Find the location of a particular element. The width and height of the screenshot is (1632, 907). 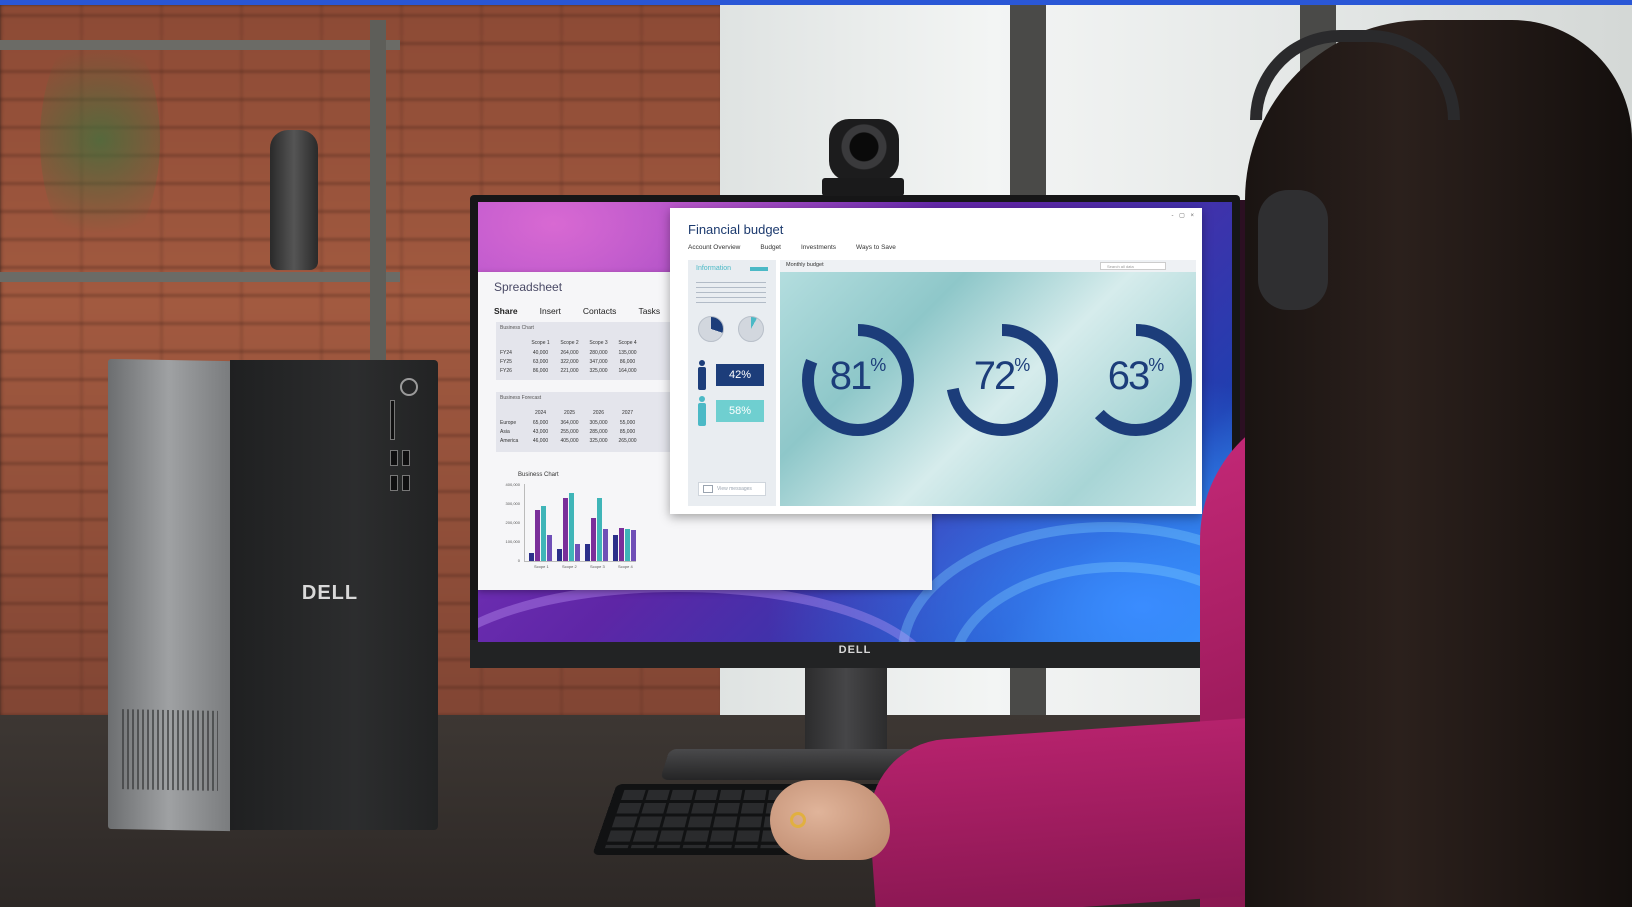

tower-logo: DELL is located at coordinates (330, 593).